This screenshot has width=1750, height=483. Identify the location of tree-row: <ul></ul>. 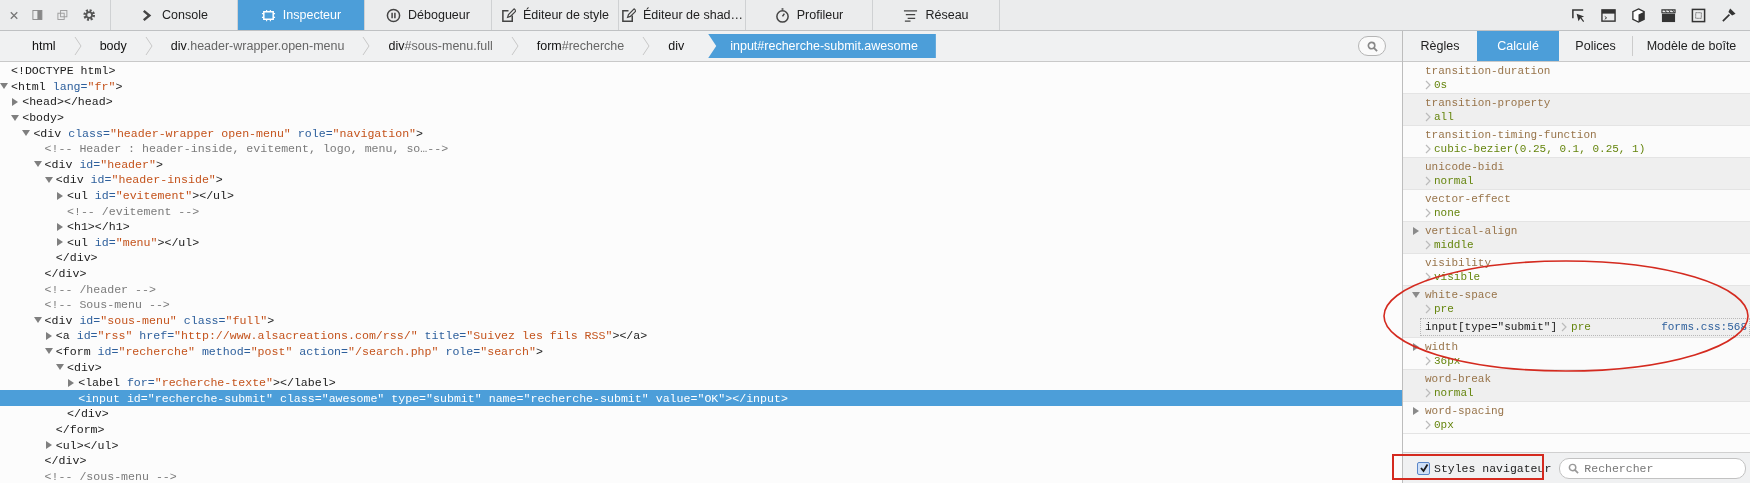
(701, 445).